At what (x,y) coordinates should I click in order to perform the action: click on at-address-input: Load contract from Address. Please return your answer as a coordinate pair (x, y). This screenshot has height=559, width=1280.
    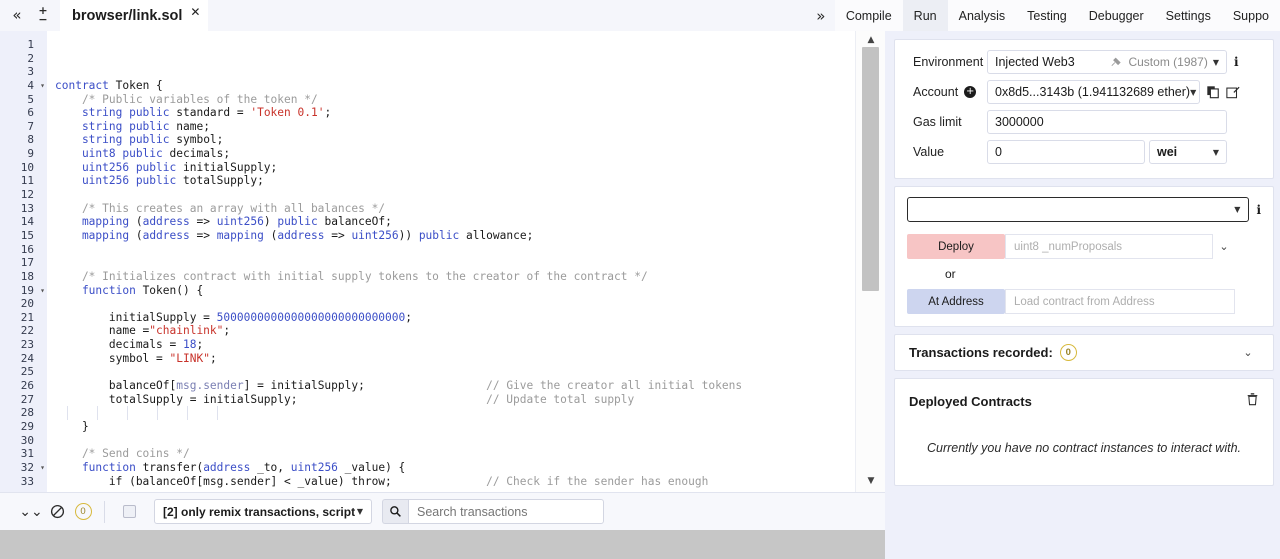
    Looking at the image, I should click on (1120, 301).